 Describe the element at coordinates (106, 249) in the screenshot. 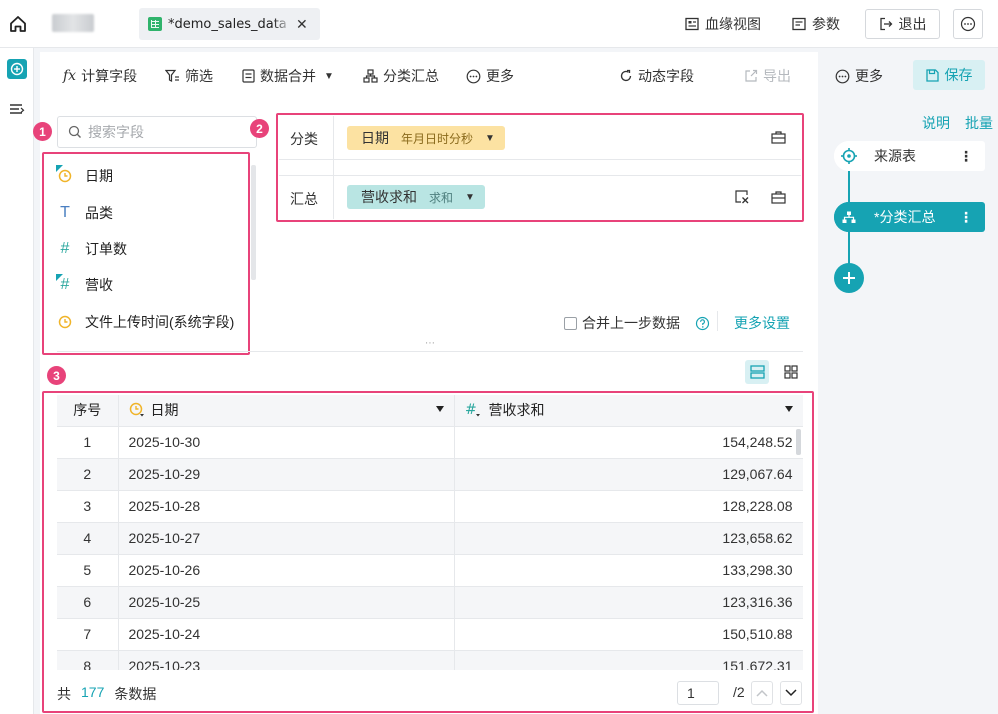

I see `field-name: 订单数` at that location.